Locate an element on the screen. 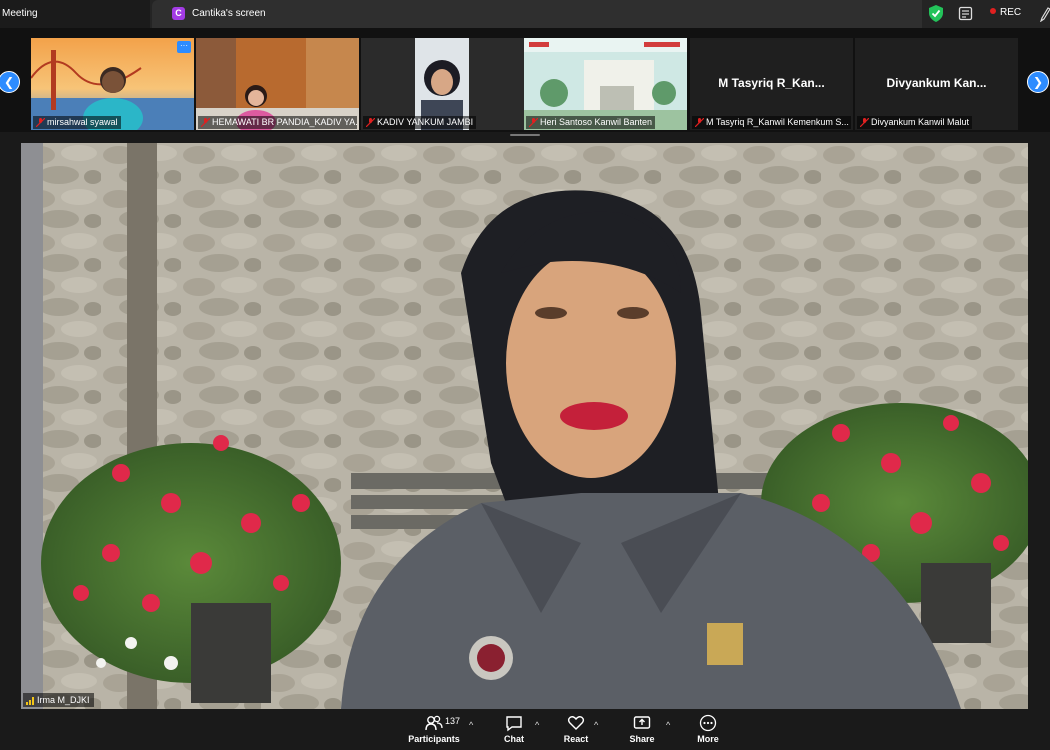 The height and width of the screenshot is (750, 1050). more-label: More is located at coordinates (708, 739).